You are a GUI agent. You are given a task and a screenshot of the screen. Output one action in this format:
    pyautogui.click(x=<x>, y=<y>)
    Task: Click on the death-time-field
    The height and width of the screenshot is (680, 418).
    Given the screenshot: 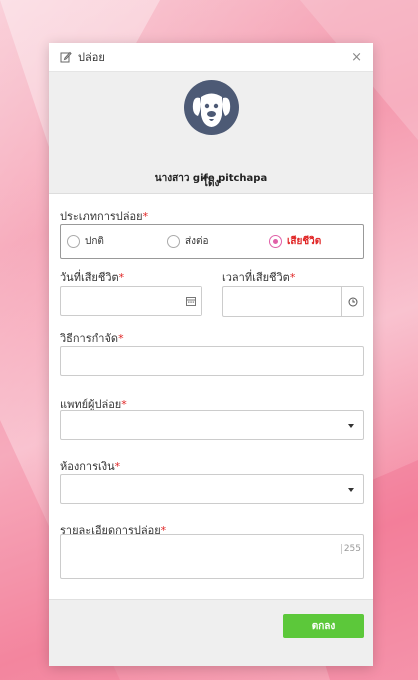 What is the action you would take?
    pyautogui.click(x=293, y=301)
    